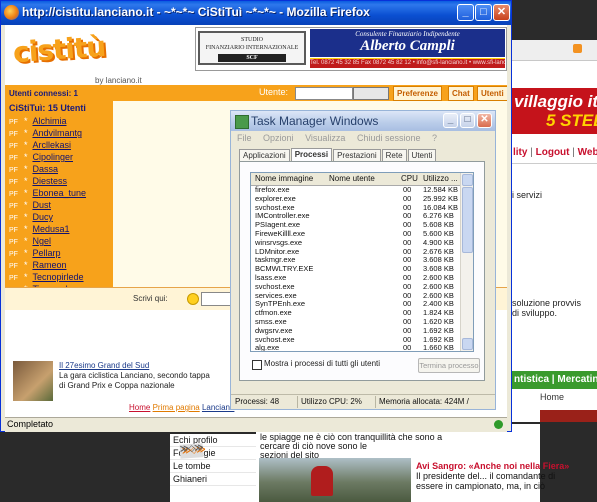 The height and width of the screenshot is (502, 597). I want to click on user-list-item: PF * Diestess, so click(59, 181).